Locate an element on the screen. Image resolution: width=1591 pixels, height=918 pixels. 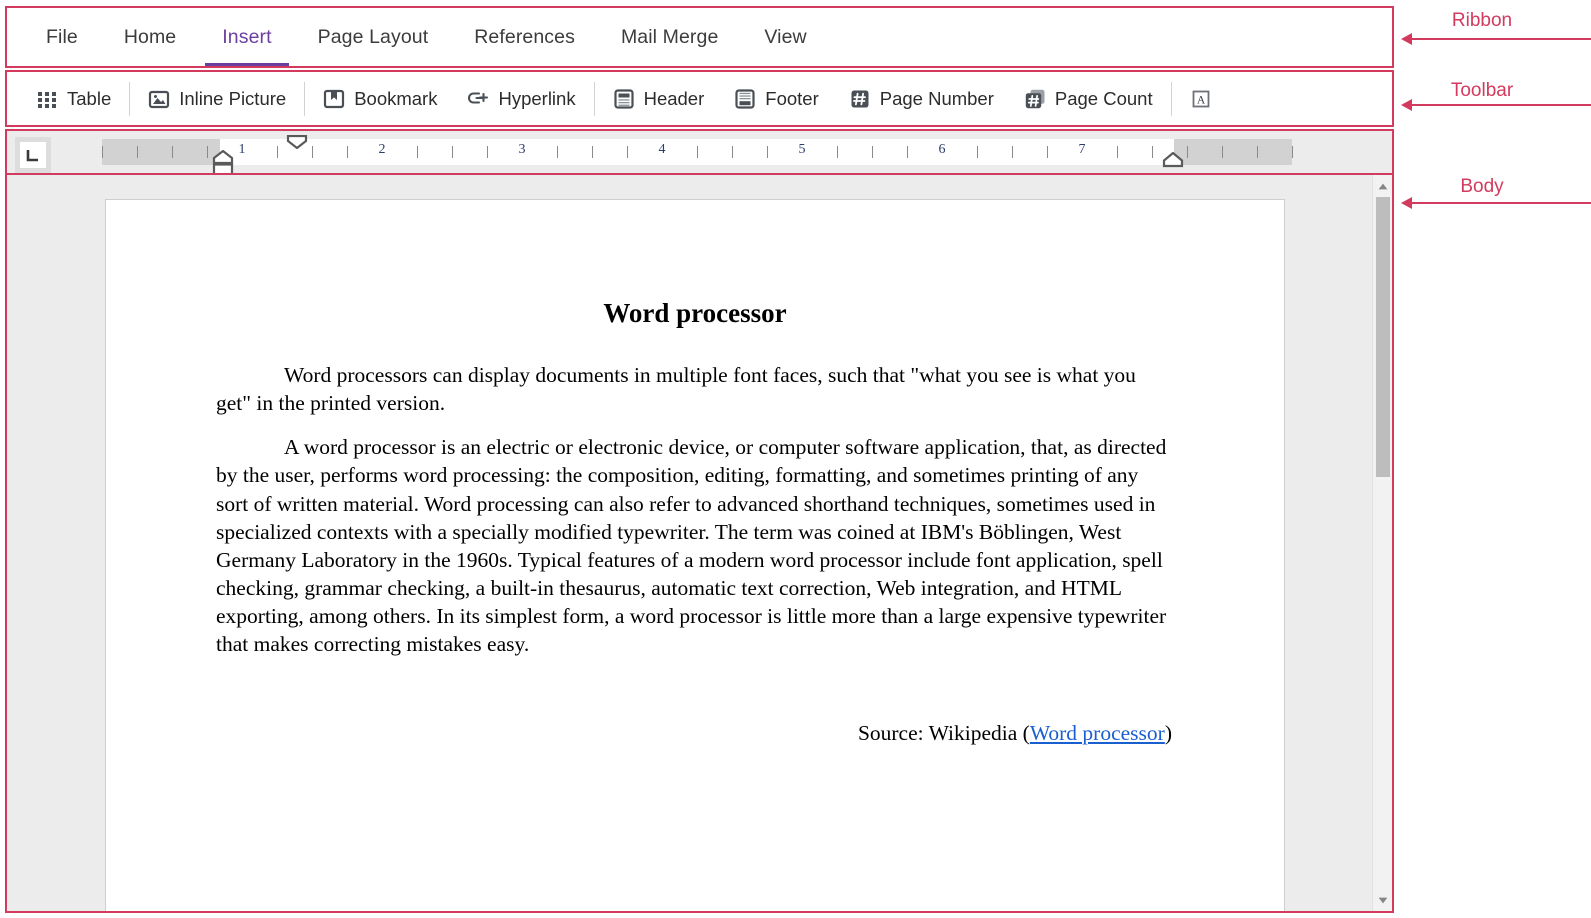
toolbar-label-header: Header is located at coordinates (674, 98).